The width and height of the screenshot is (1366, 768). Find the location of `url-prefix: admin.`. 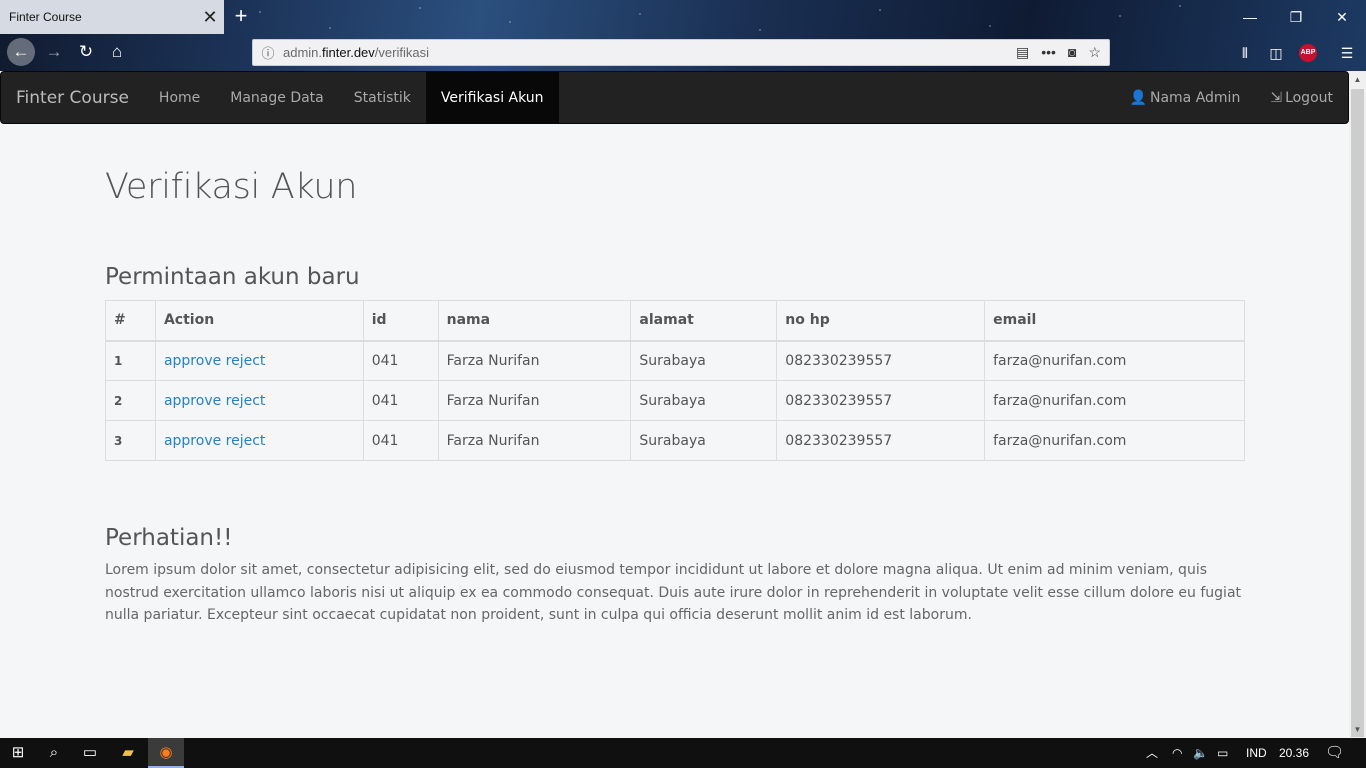

url-prefix: admin. is located at coordinates (303, 52).